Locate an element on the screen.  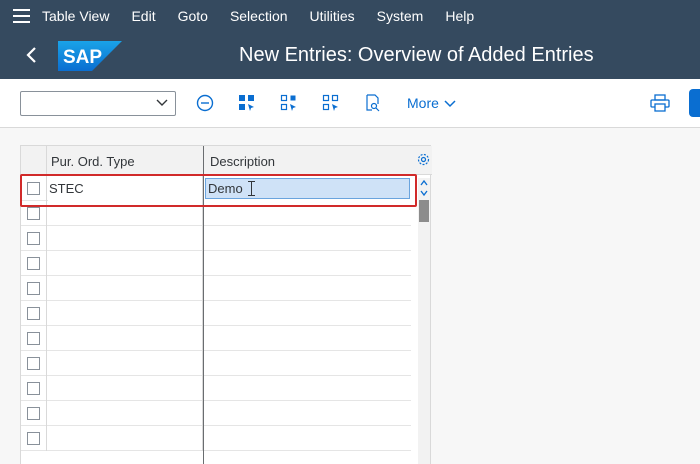
table-header: Pur. Ord. Type Description is located at coordinates (226, 160).